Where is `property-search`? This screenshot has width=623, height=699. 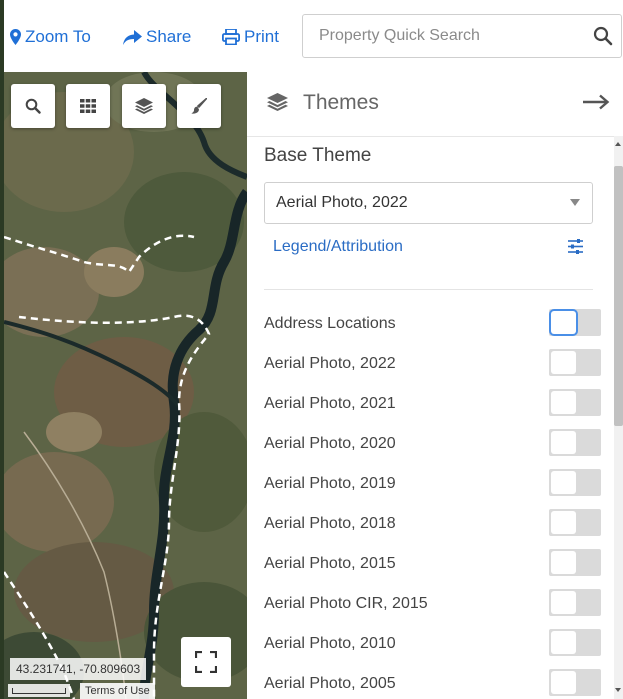
property-search is located at coordinates (462, 36).